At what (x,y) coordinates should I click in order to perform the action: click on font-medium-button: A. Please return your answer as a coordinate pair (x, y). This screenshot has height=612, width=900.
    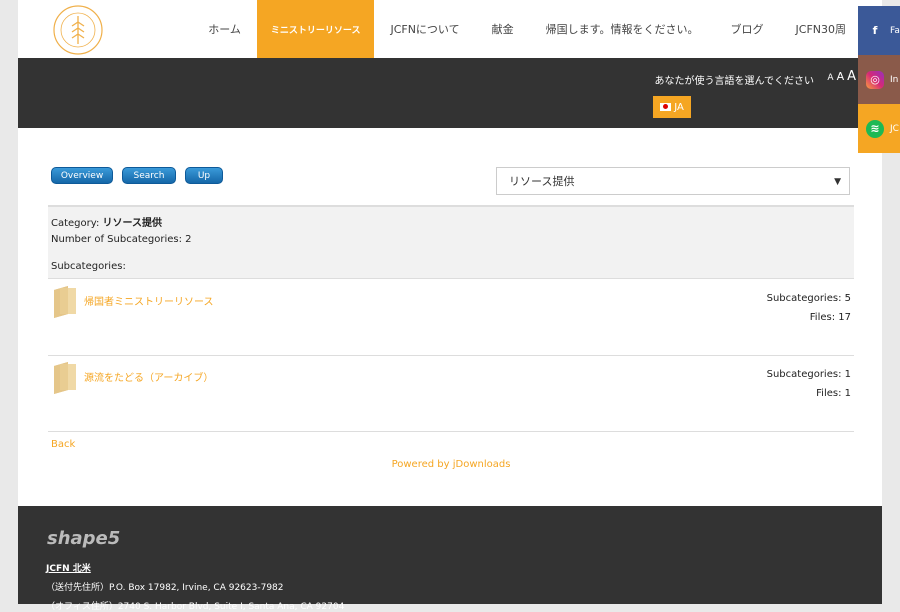
    Looking at the image, I should click on (841, 76).